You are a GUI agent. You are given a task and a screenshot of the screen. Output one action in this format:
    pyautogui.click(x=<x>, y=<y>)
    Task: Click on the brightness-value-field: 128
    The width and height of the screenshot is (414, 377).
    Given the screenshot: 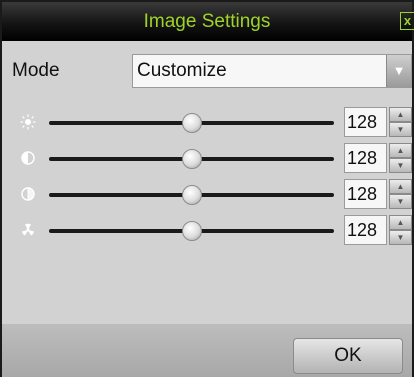 What is the action you would take?
    pyautogui.click(x=365, y=122)
    